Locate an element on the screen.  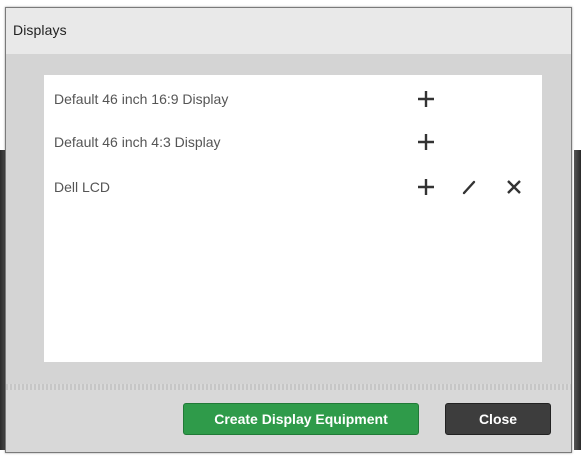
close-button: Close is located at coordinates (498, 419).